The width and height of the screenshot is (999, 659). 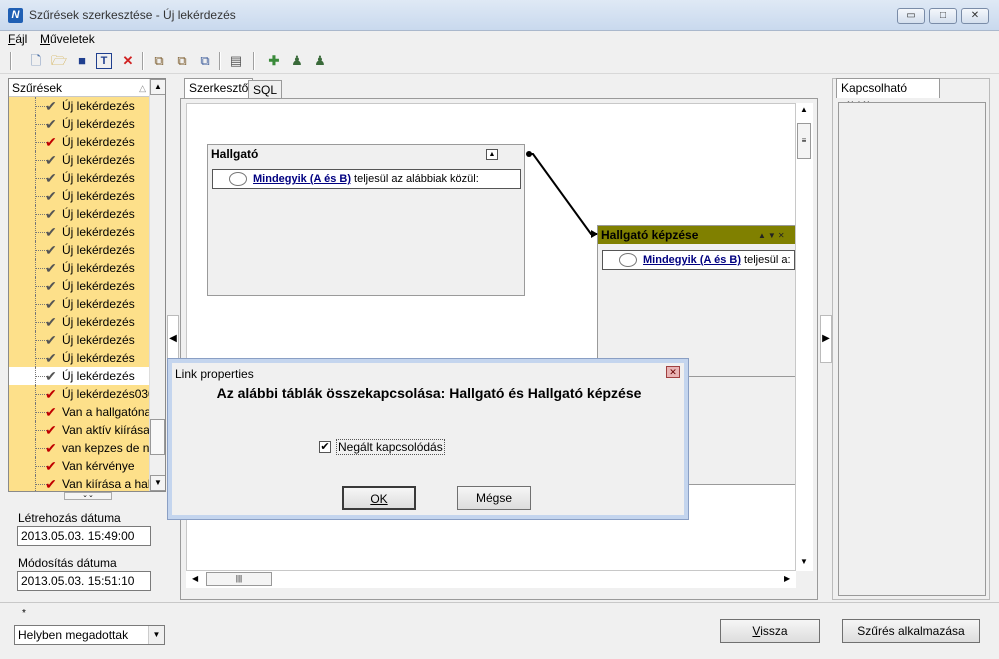 I want to click on tree-item: ✔ van kepzes de nin, so click(x=79, y=448).